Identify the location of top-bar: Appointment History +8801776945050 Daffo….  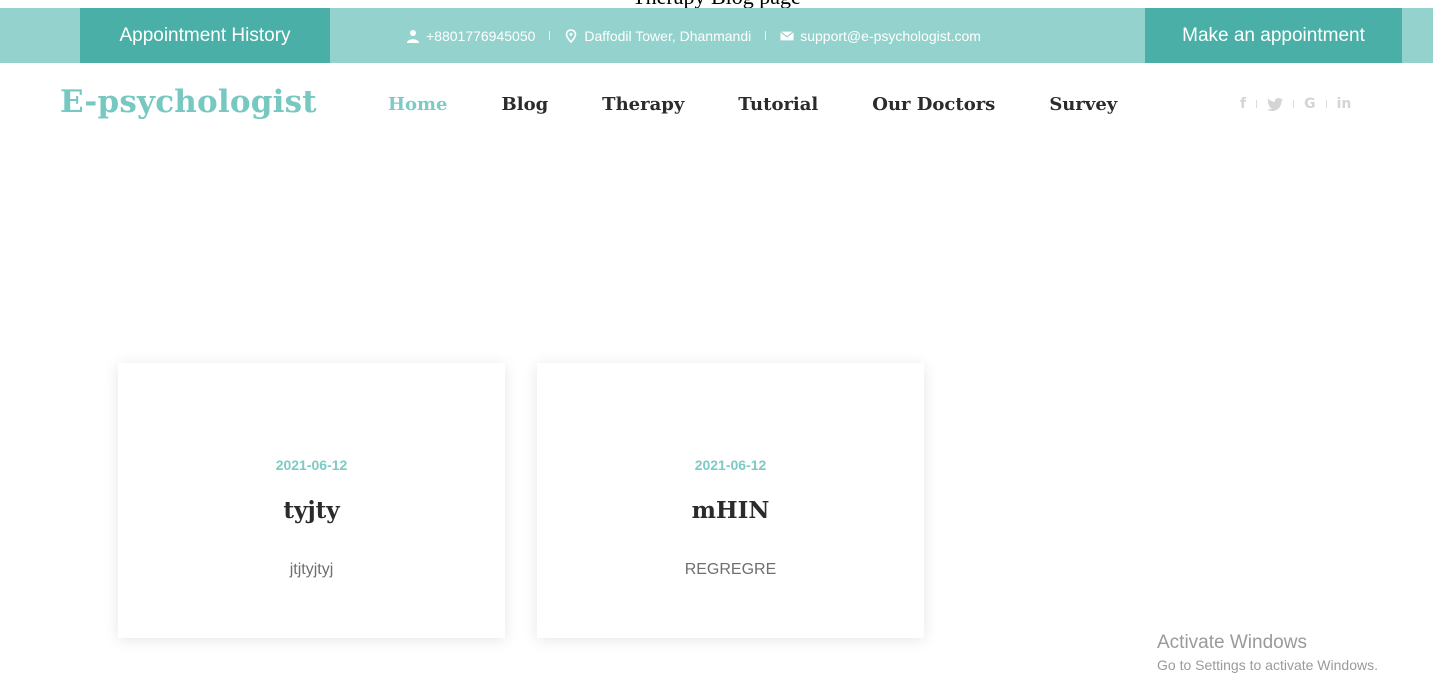
(716, 35).